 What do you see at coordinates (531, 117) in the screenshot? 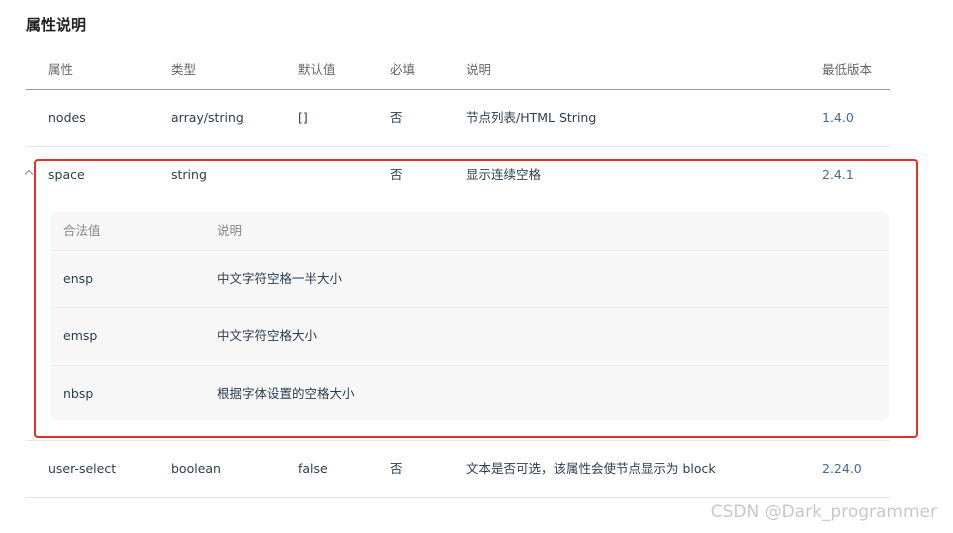
I see `row-nodes-description: 节点列表/HTML String` at bounding box center [531, 117].